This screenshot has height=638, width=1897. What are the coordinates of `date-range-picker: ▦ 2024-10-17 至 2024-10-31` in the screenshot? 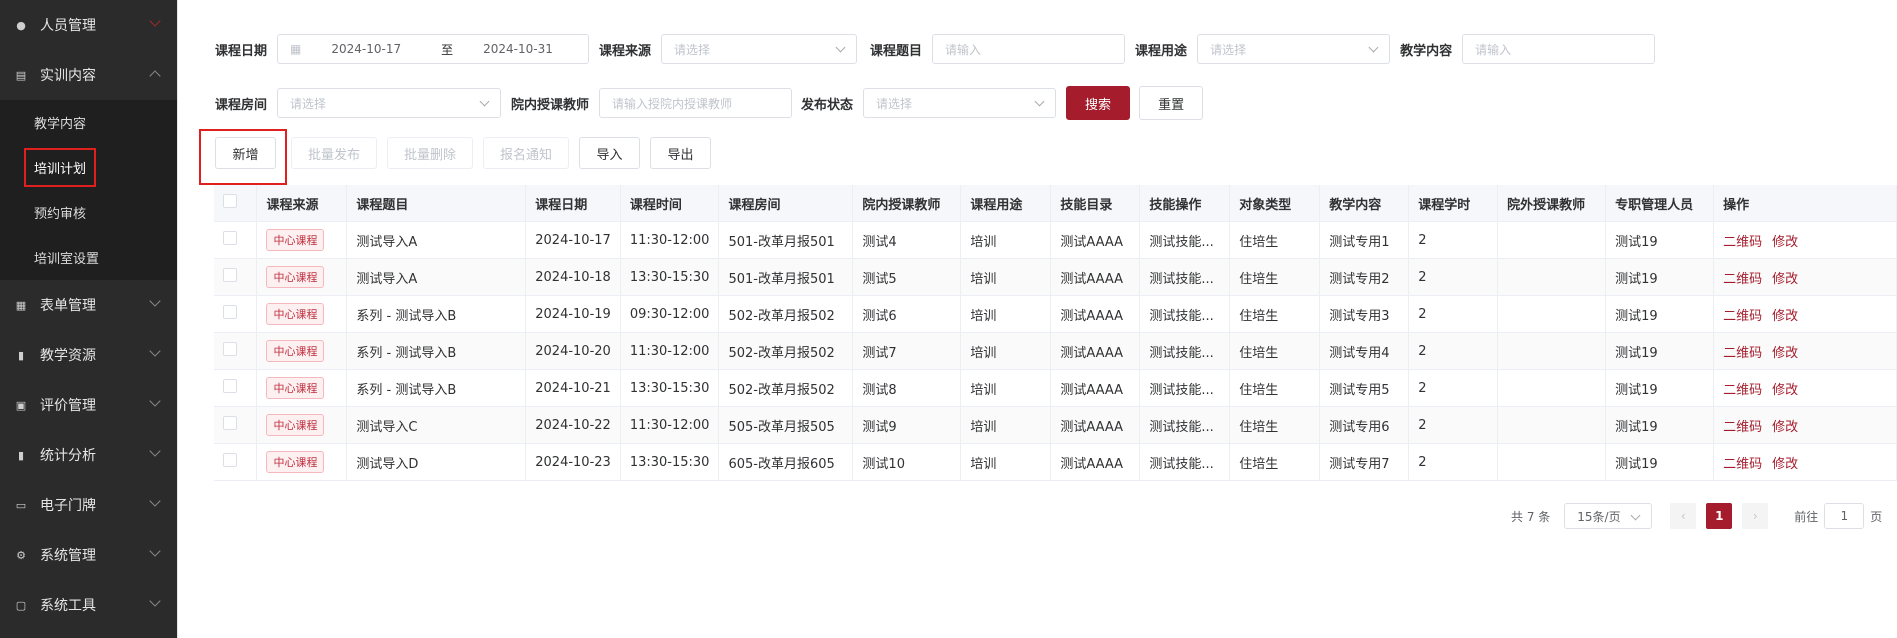 It's located at (433, 49).